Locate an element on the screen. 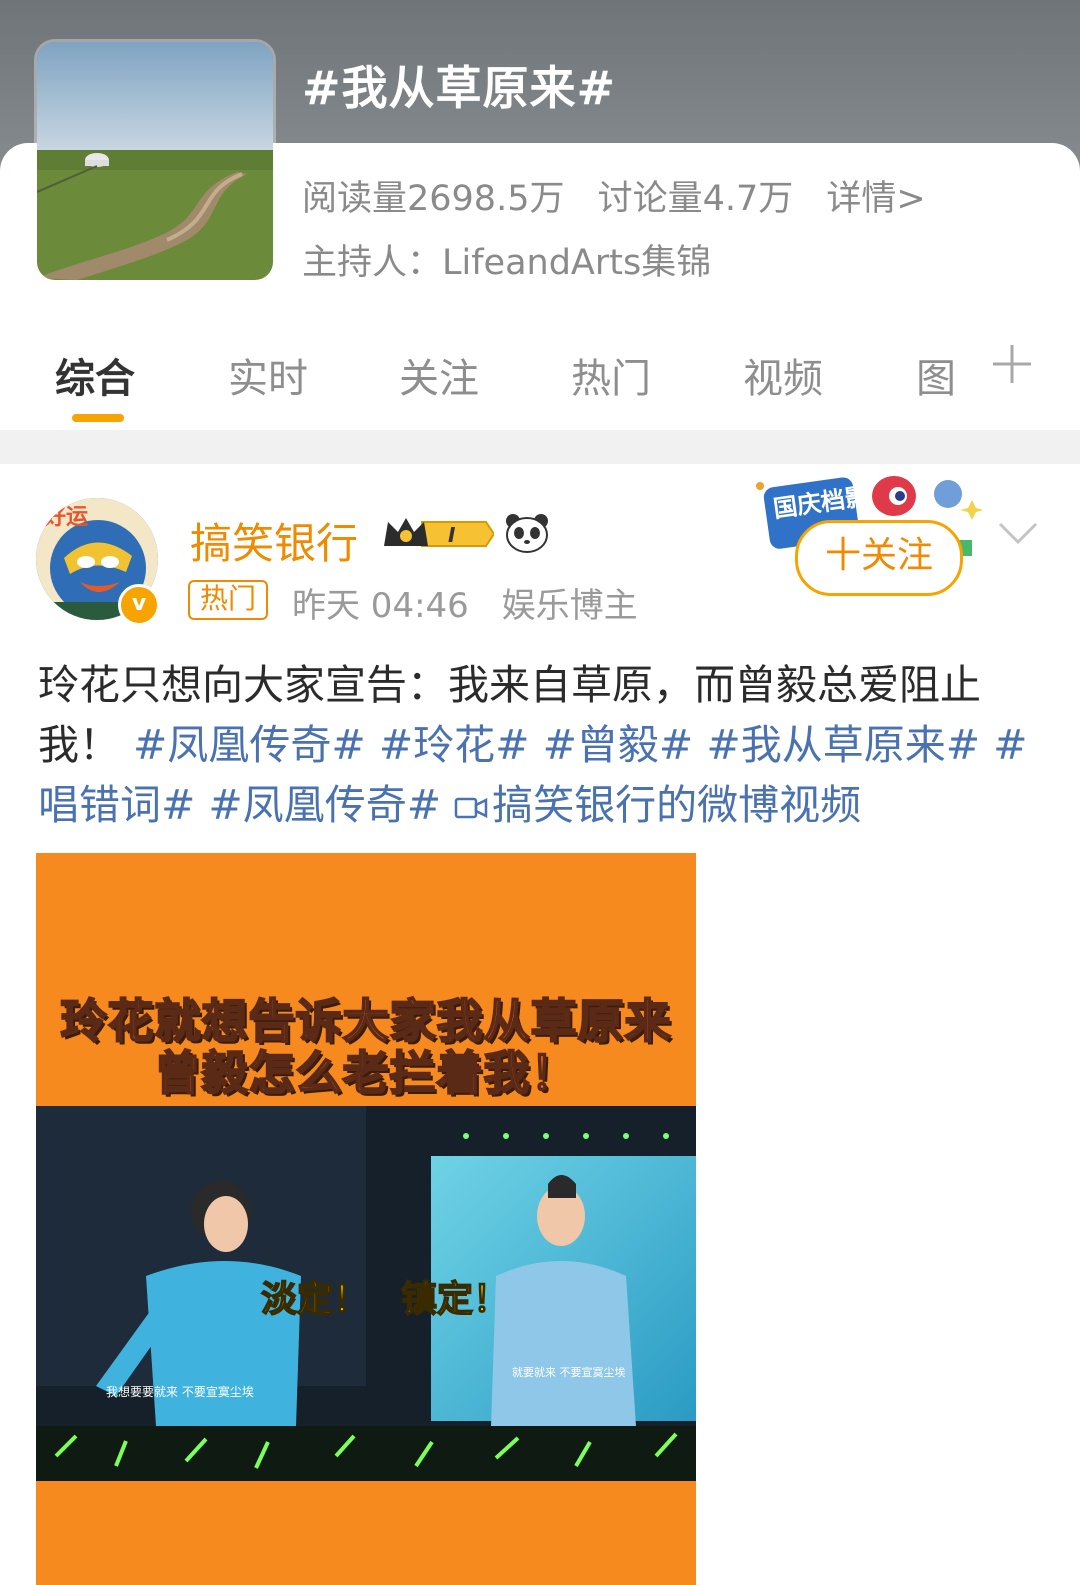  tab-realtime: 实时 is located at coordinates (268, 375).